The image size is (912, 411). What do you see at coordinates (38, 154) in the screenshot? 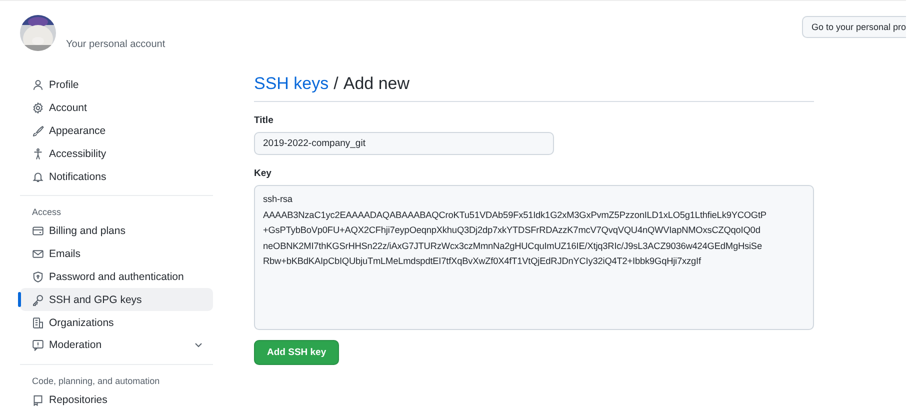
I see `accessibility-icon` at bounding box center [38, 154].